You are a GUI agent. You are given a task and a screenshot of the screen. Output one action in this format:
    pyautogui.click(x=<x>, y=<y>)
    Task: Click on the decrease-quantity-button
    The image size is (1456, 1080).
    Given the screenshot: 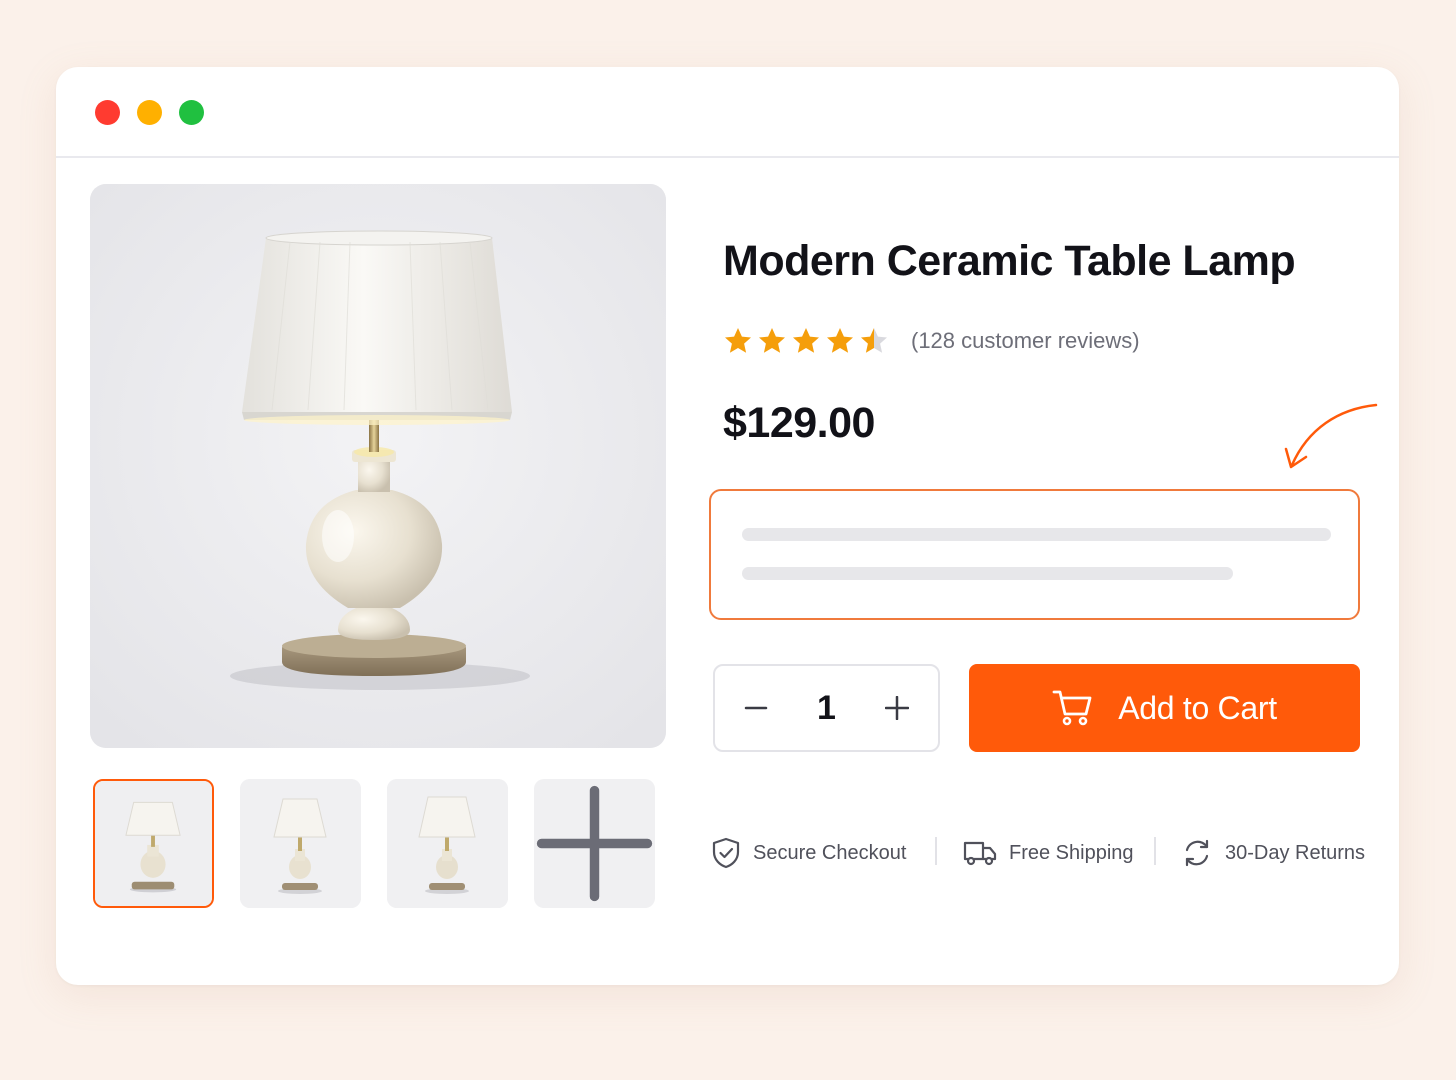 What is the action you would take?
    pyautogui.click(x=756, y=708)
    